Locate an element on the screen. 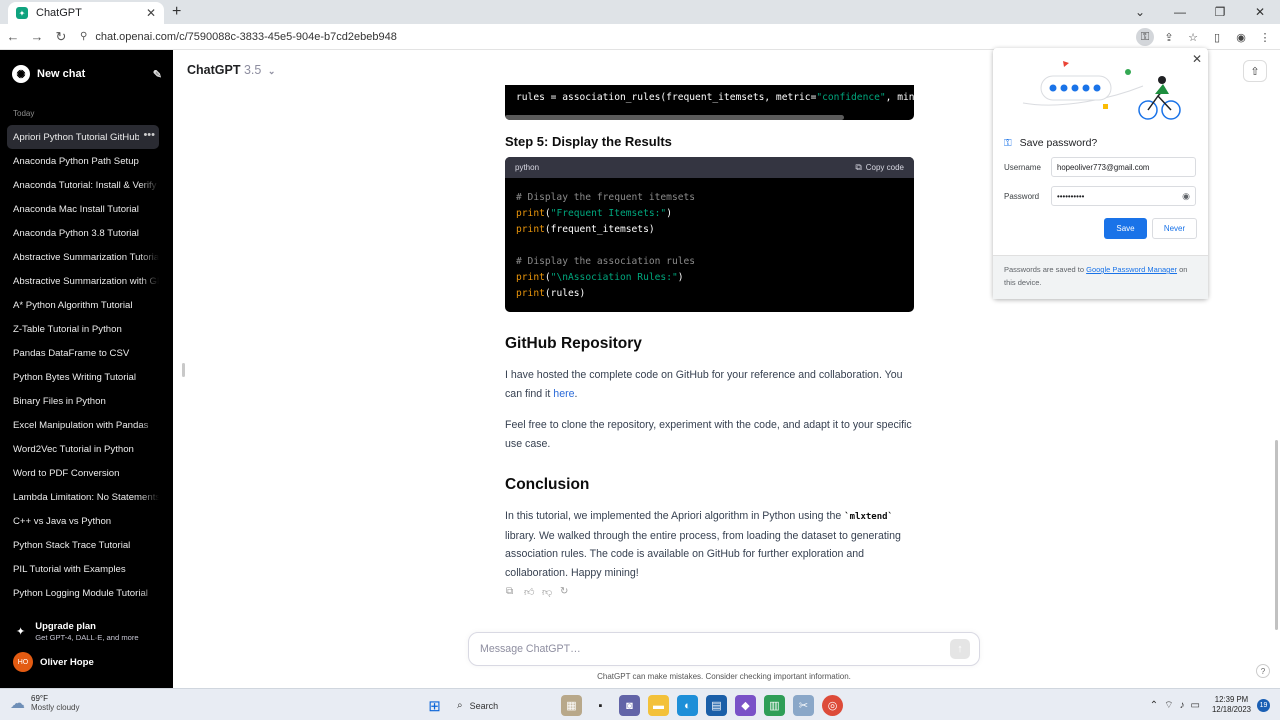 This screenshot has height=720, width=1280. model-selector: ChatGPT 3.5 ⌄ is located at coordinates (231, 70).